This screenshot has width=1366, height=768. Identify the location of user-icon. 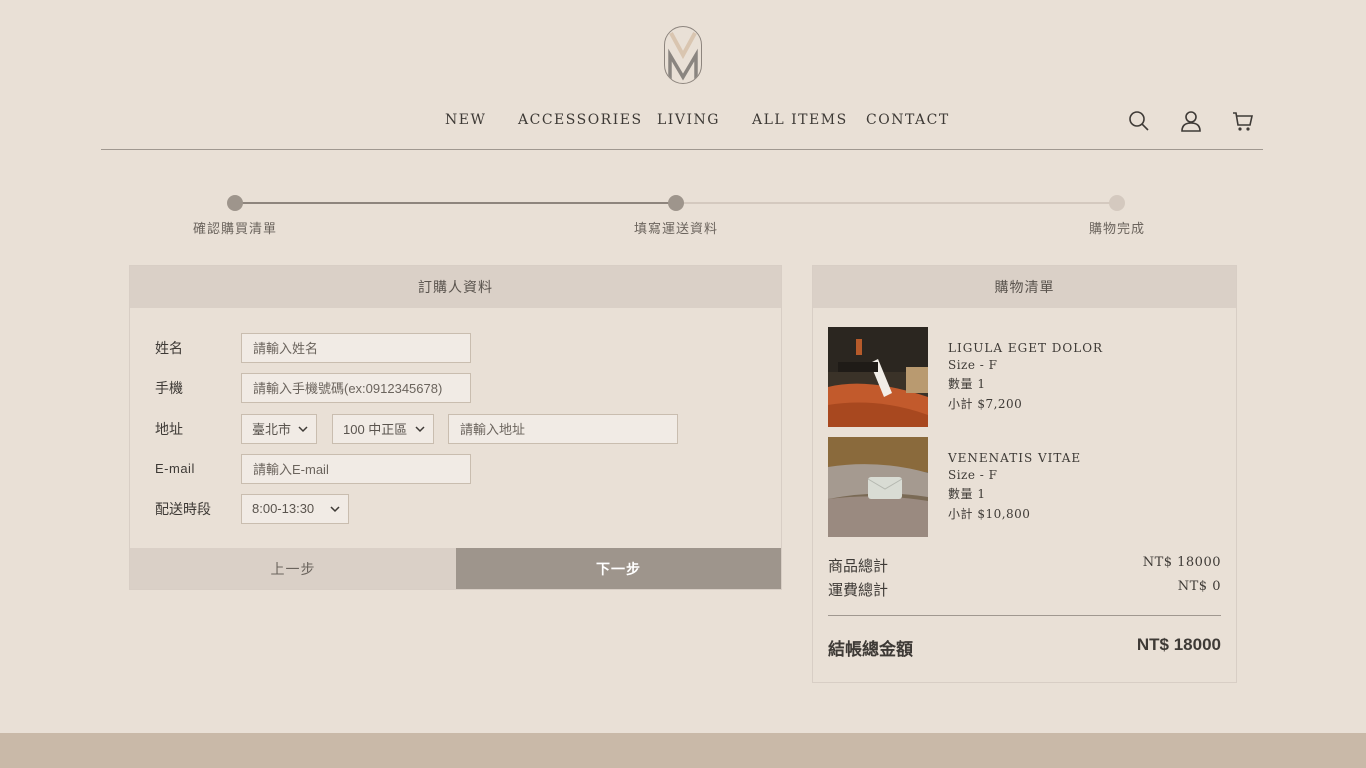
(1191, 121).